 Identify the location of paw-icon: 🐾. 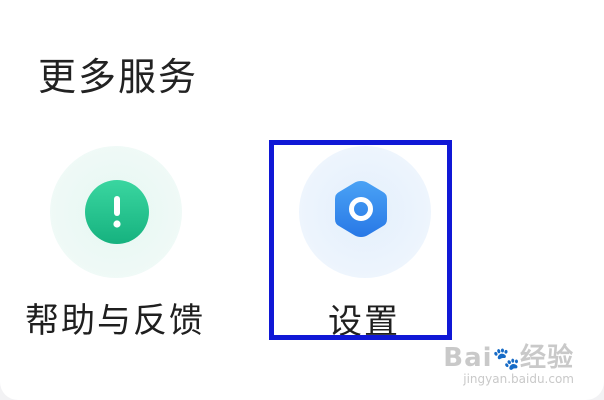
(506, 359).